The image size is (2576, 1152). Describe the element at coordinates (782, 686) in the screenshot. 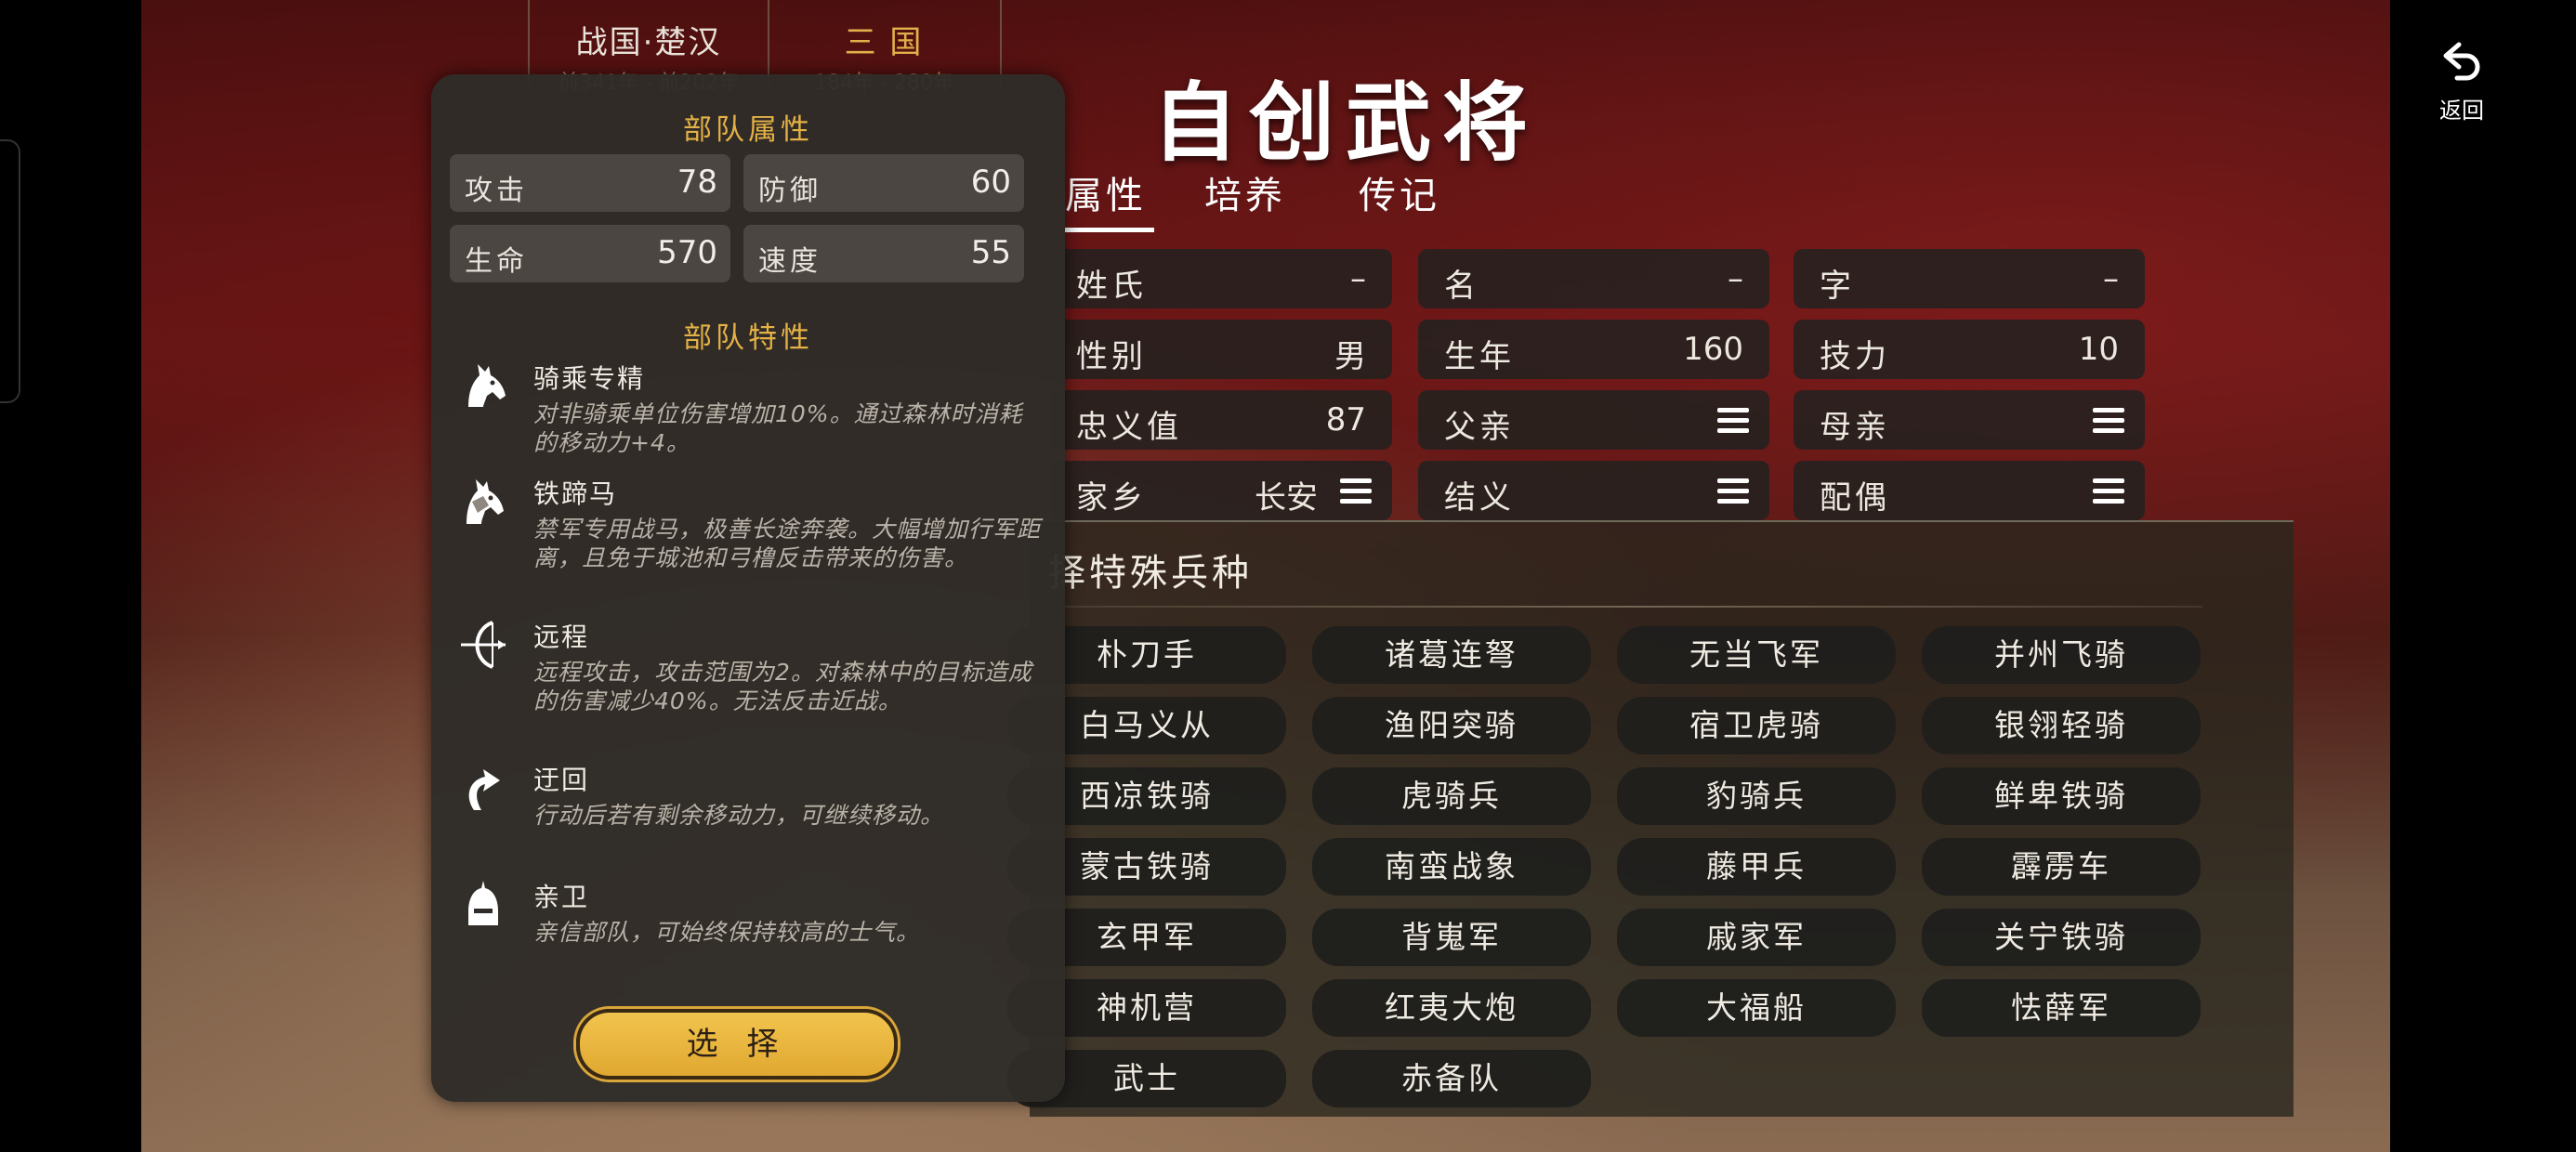

I see `trait-desc: 远程攻击，攻击范围为2。对森林中的目标造成的伤害减少40%。无法反击近战。` at that location.